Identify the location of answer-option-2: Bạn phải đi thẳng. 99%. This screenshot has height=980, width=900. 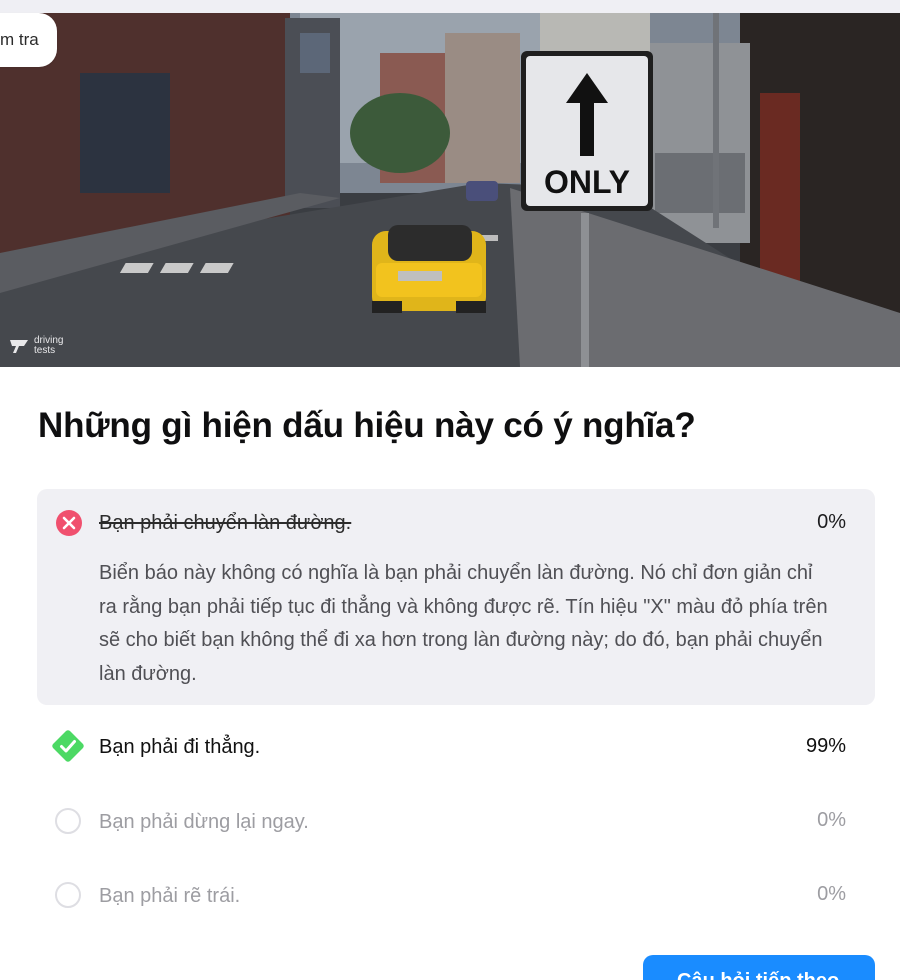
(450, 748).